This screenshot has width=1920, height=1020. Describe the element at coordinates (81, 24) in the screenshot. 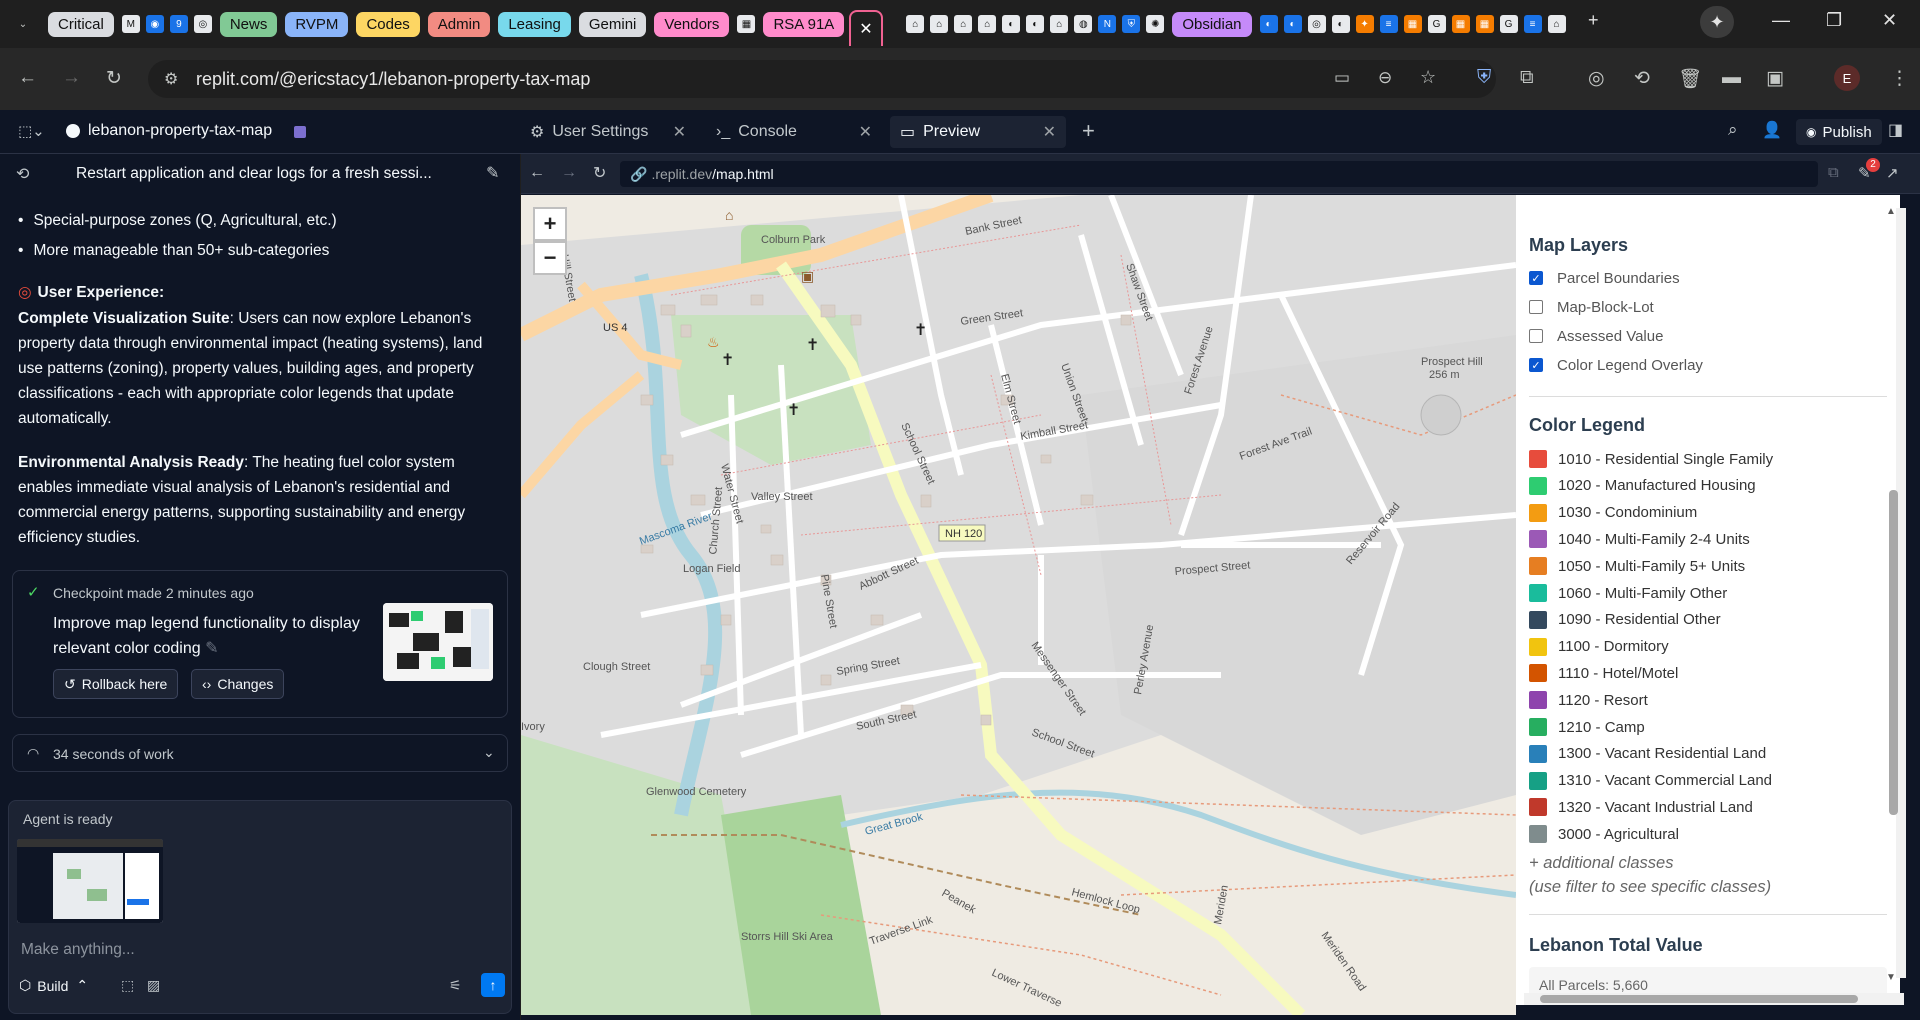

I see `tab-group-critical: Critical` at that location.